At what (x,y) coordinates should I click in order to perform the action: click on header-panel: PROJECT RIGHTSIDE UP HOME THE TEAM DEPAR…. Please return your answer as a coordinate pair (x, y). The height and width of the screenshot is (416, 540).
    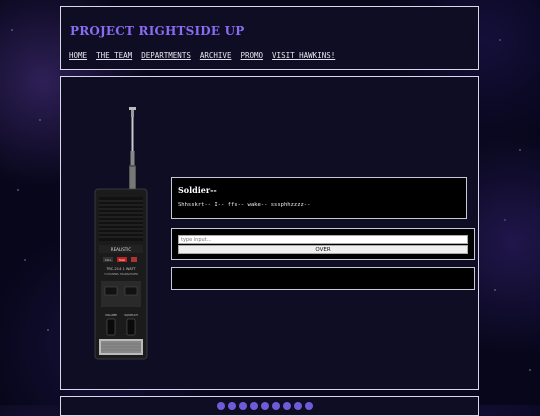
    Looking at the image, I should click on (269, 38).